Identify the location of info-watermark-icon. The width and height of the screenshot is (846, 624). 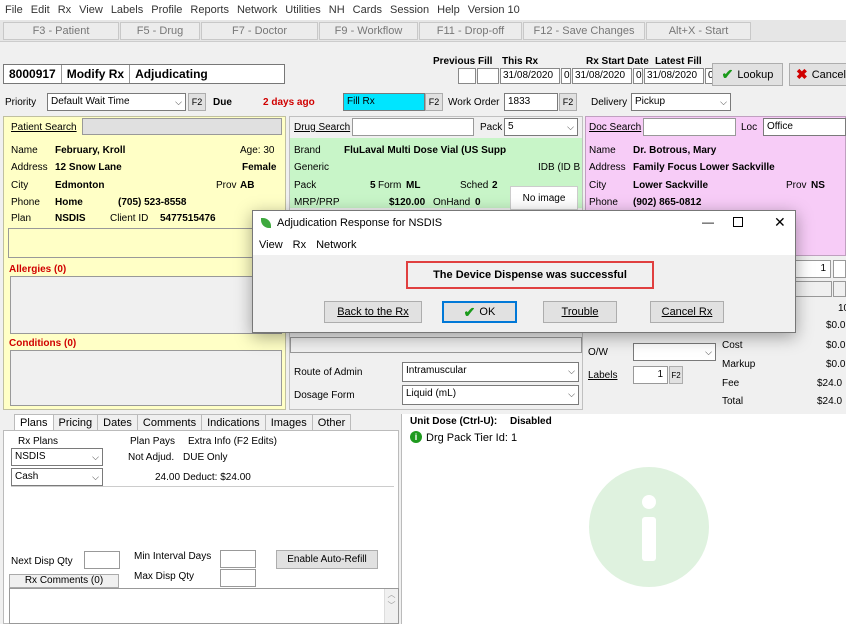
(649, 527).